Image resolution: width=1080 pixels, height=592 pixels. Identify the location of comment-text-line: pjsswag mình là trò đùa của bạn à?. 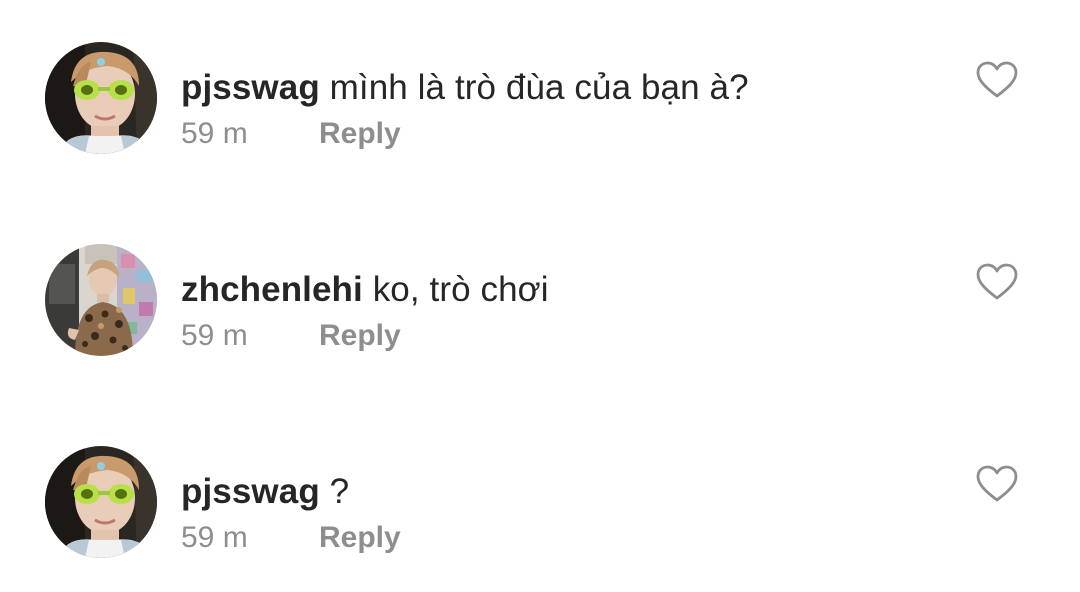
(465, 88).